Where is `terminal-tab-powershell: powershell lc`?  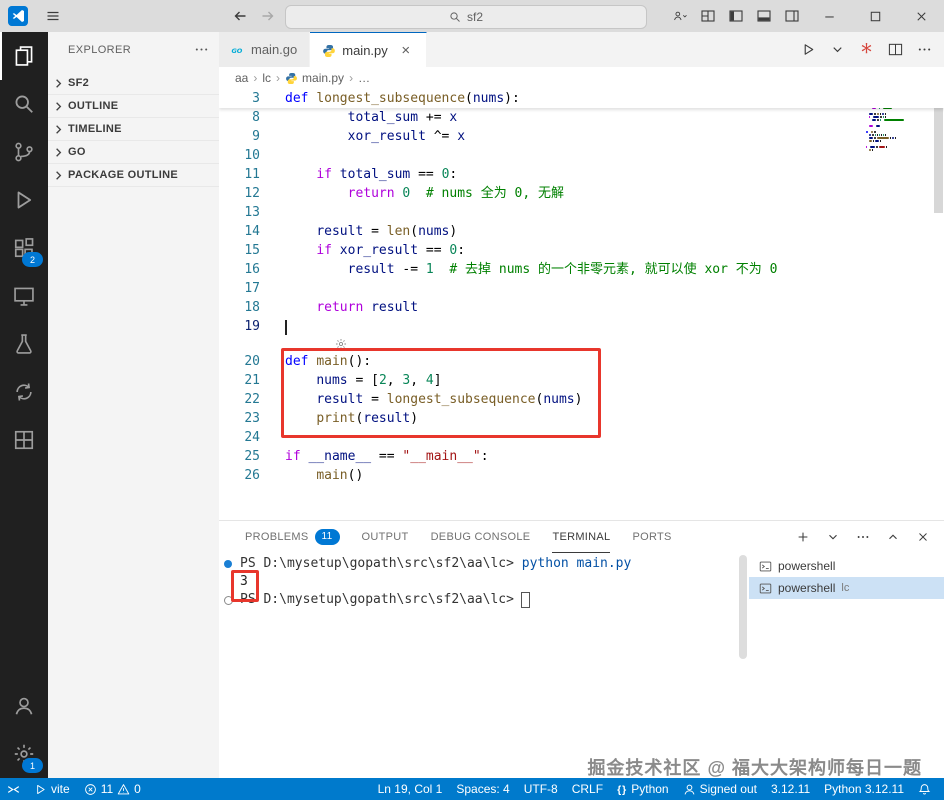
terminal-tab-powershell: powershell lc is located at coordinates (846, 588).